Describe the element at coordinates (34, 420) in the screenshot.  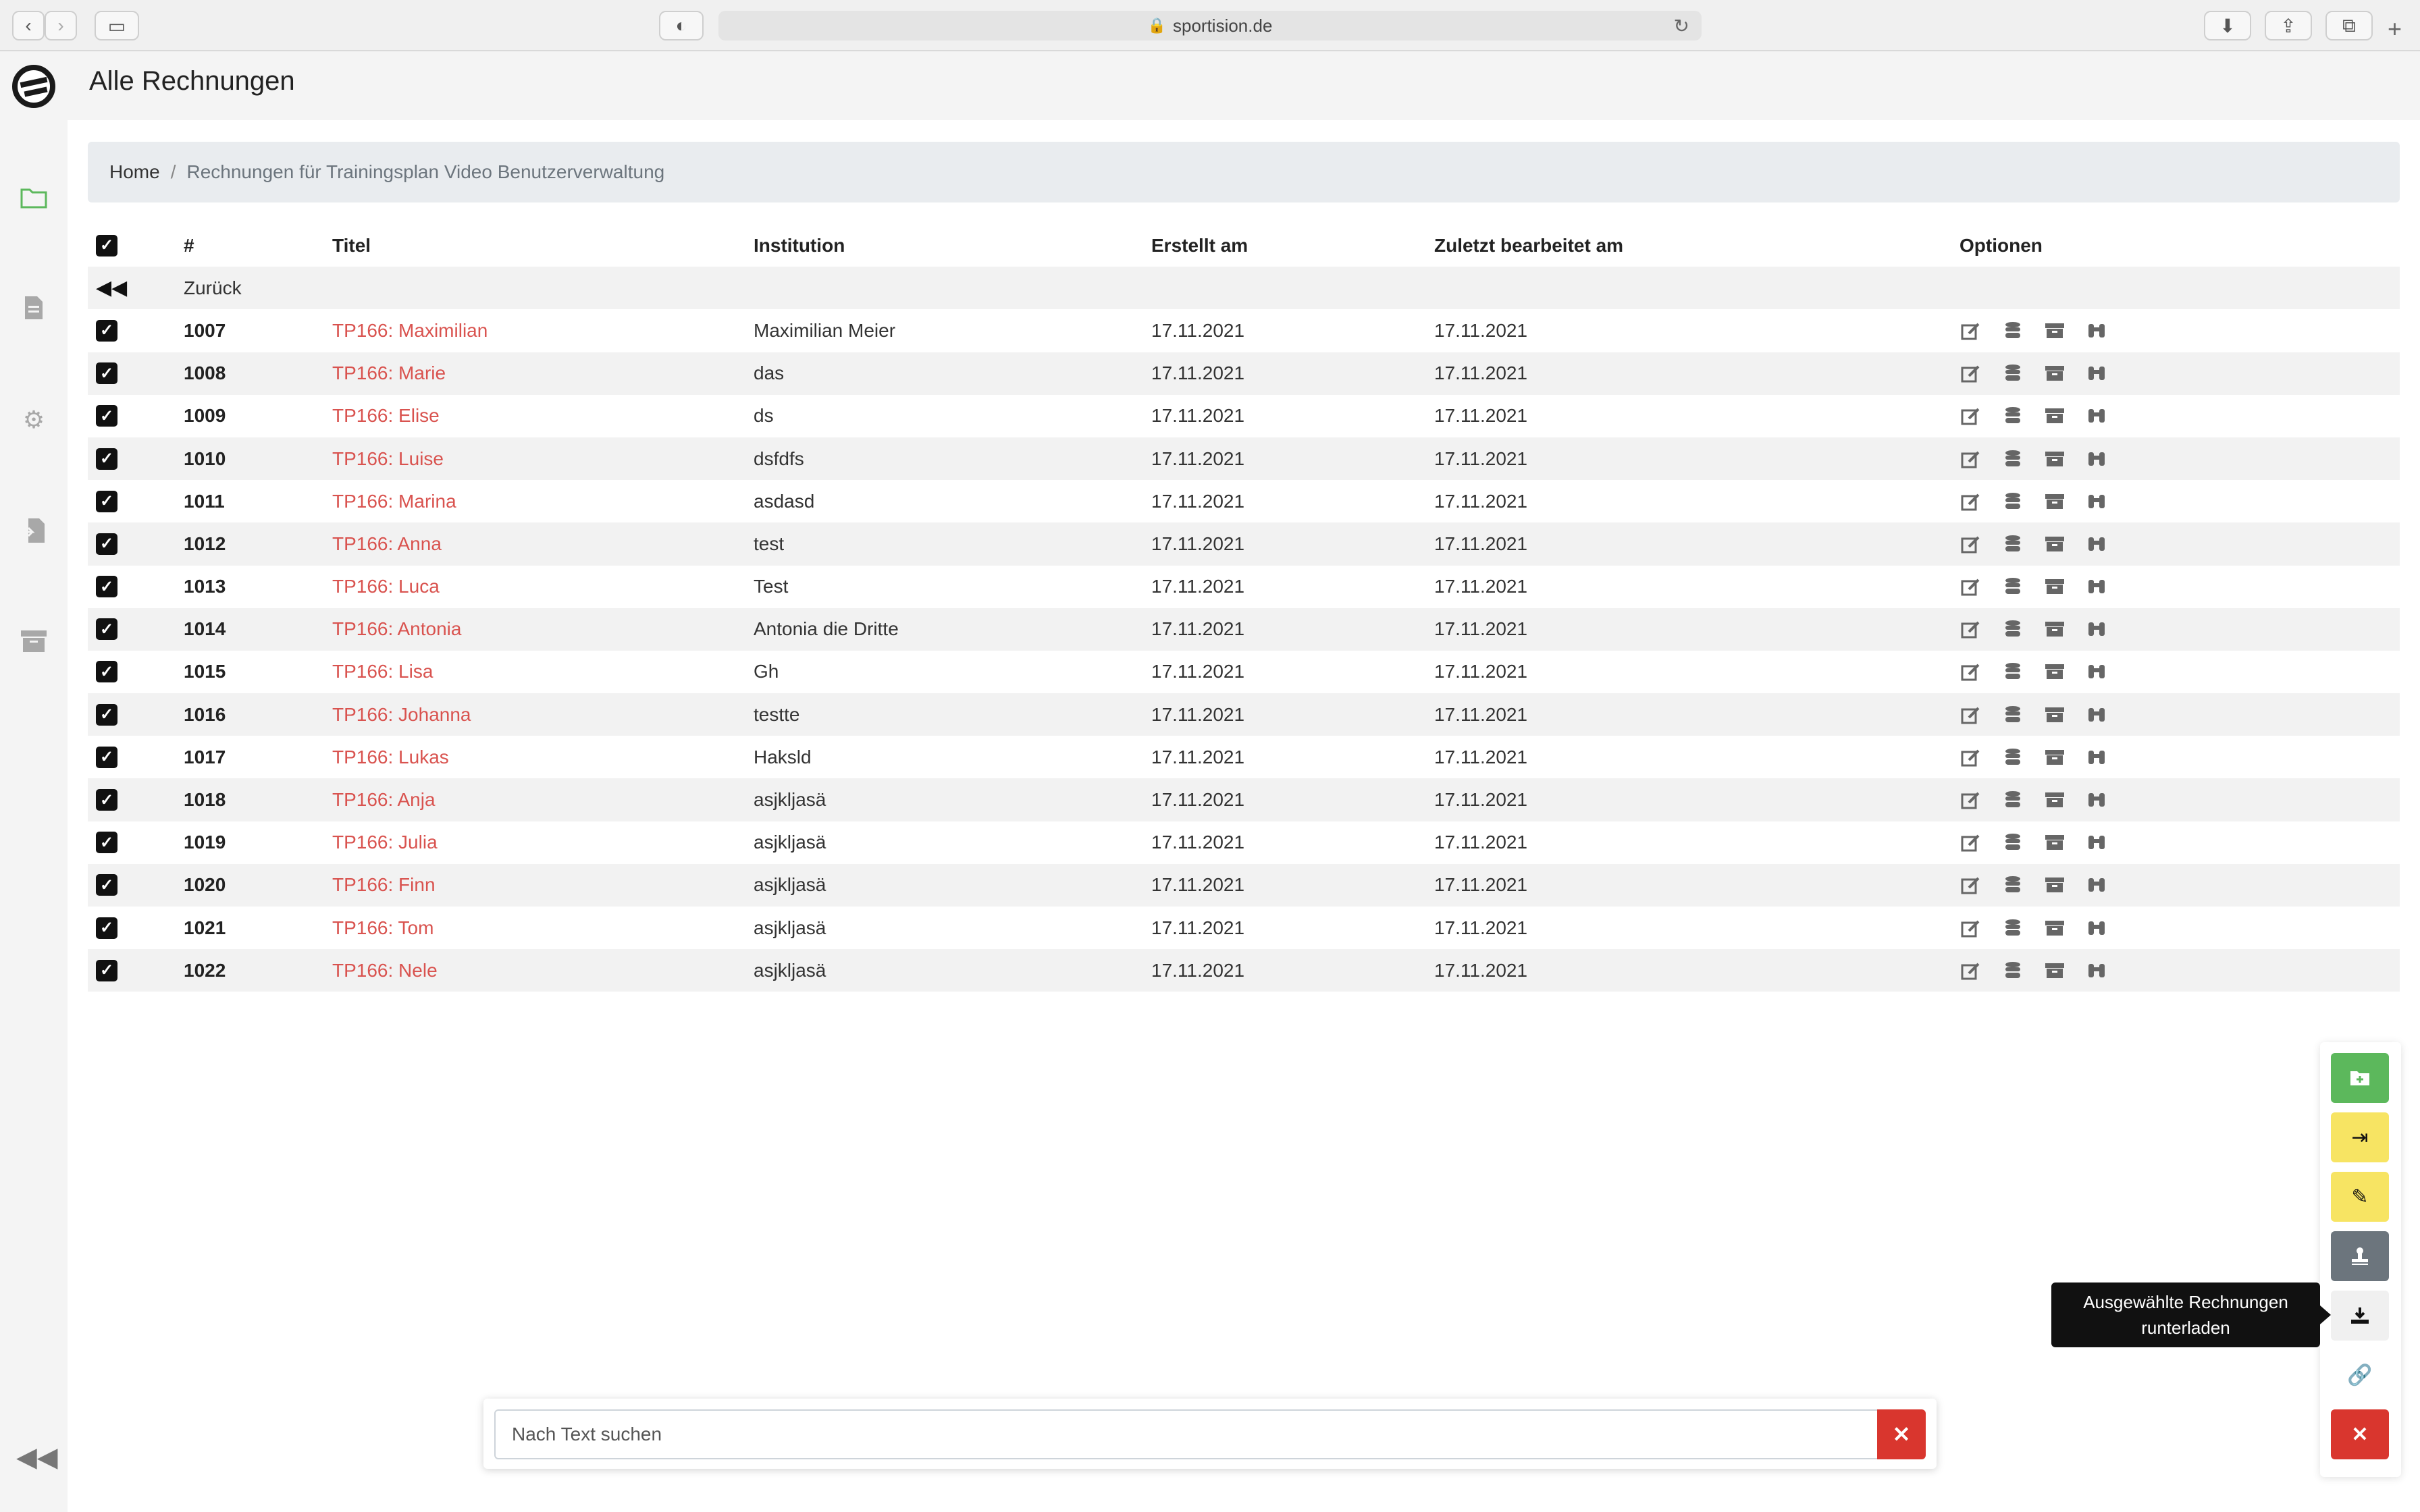
I see `gear-icon: ⚙` at that location.